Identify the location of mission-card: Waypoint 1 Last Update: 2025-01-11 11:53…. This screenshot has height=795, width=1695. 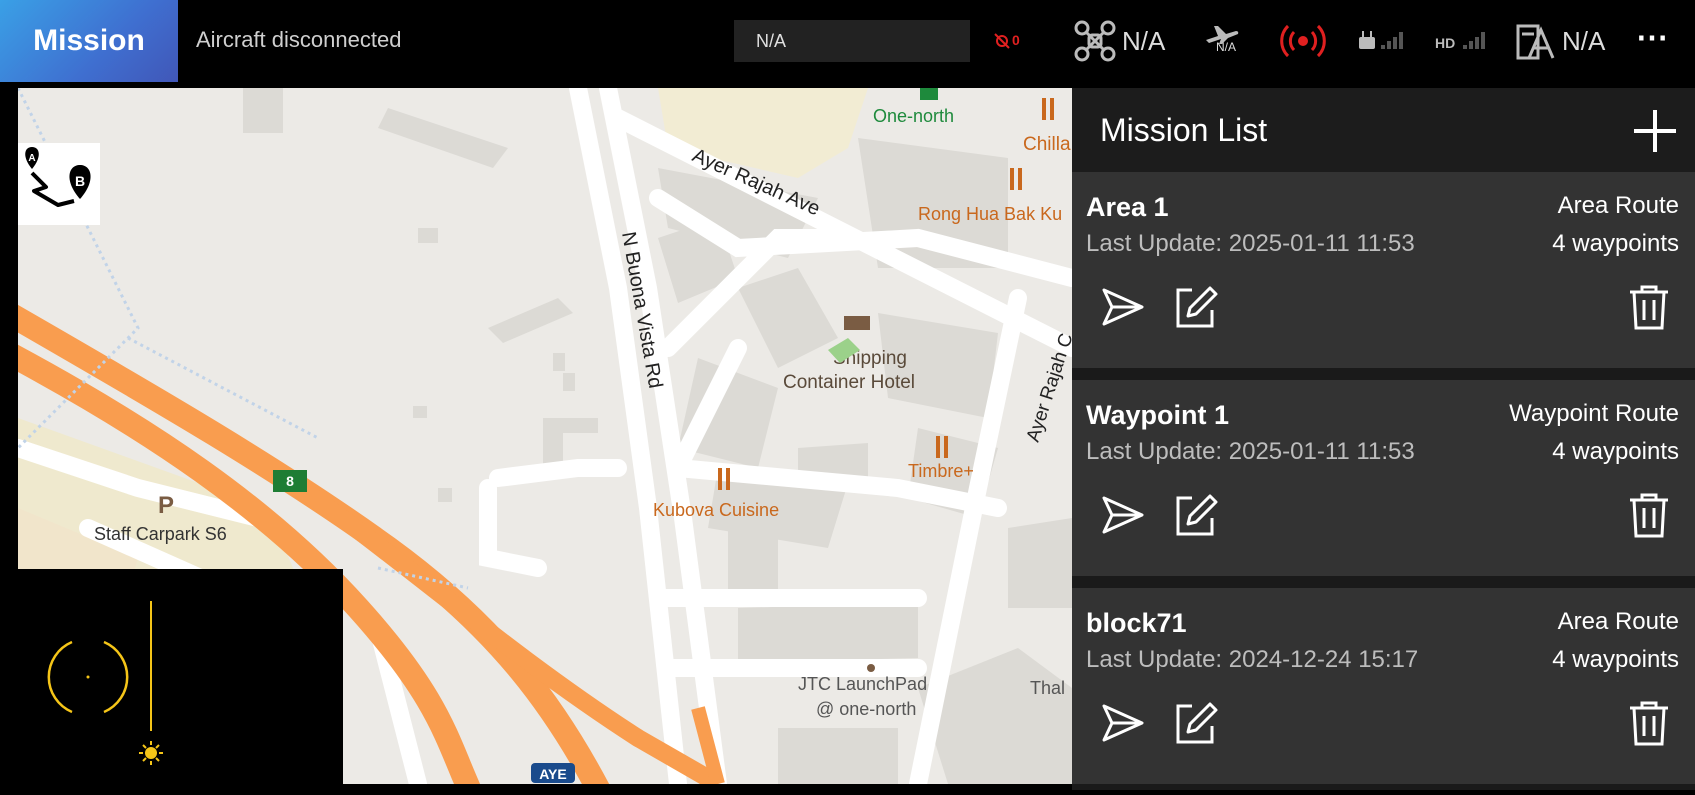
(1383, 478).